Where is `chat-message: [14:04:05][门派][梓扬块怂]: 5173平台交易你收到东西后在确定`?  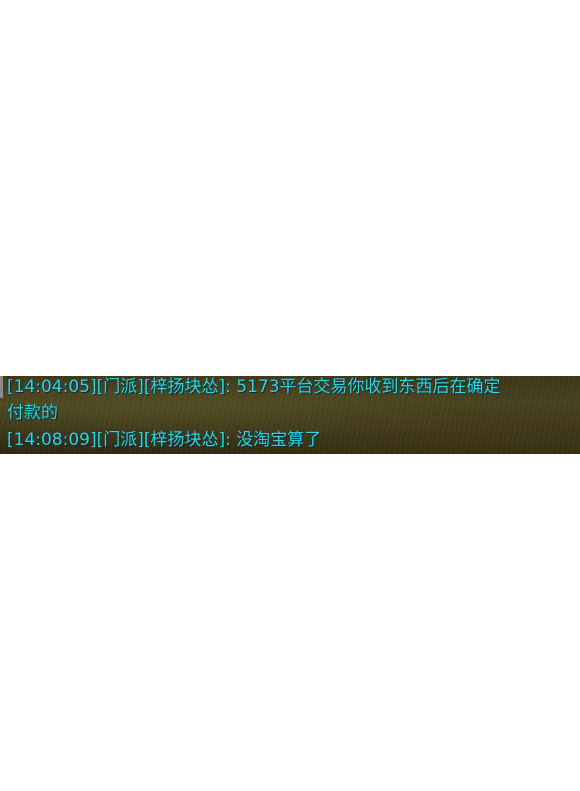
chat-message: [14:04:05][门派][梓扬块怂]: 5173平台交易你收到东西后在确定 is located at coordinates (254, 387).